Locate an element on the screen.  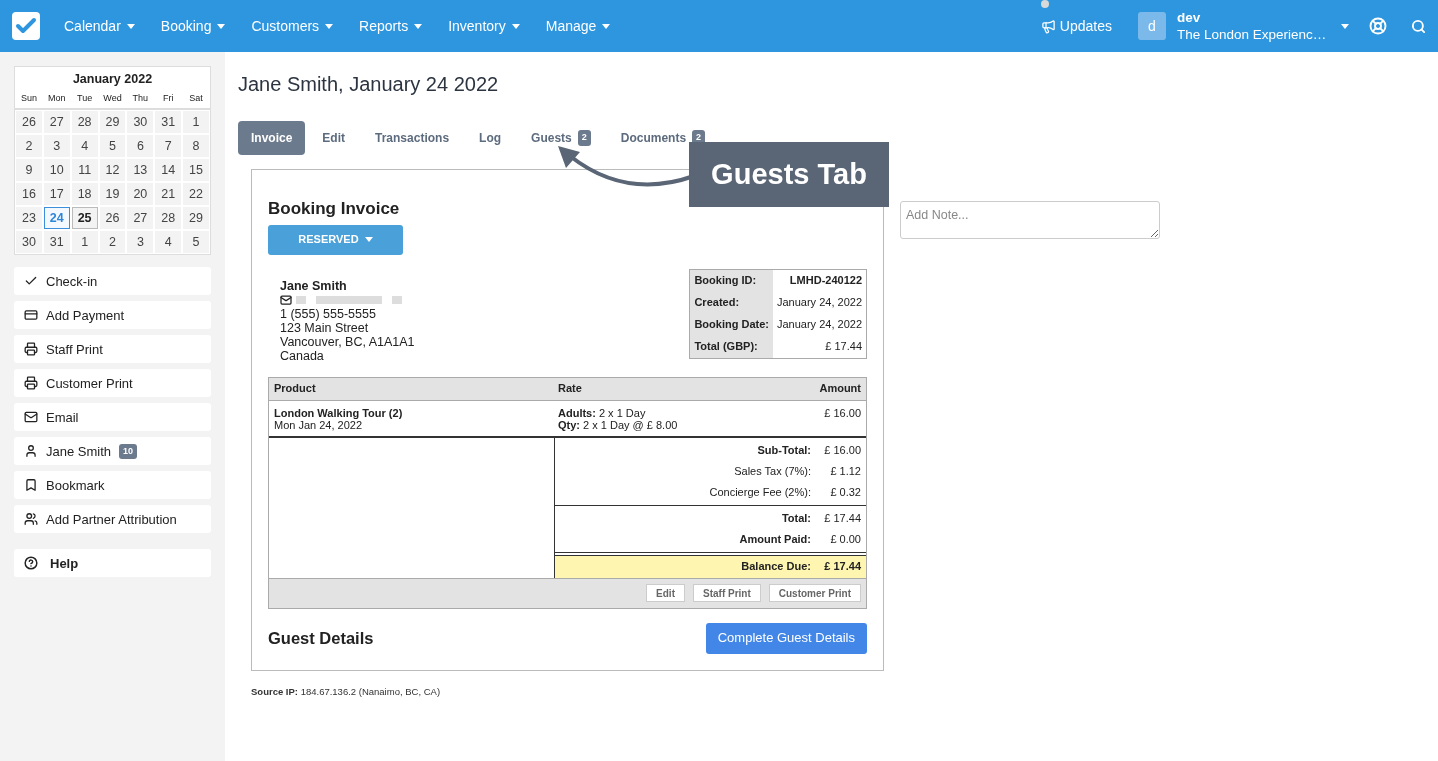
user-name: dev is located at coordinates (1189, 17).